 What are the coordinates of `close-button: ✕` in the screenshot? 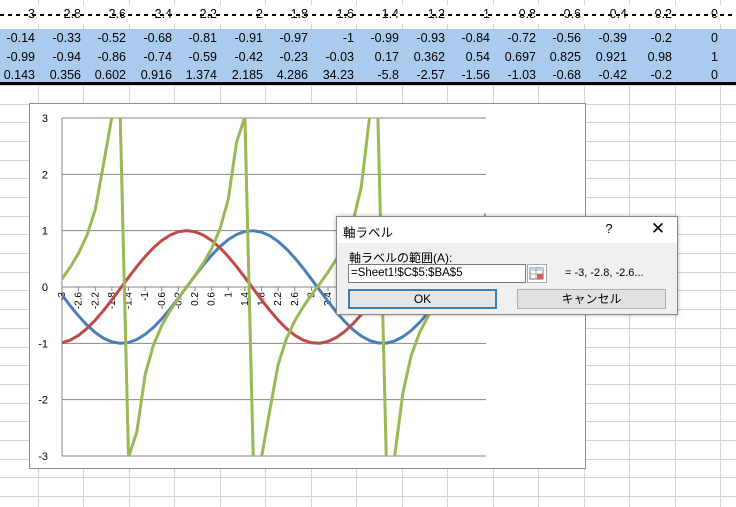 It's located at (658, 230).